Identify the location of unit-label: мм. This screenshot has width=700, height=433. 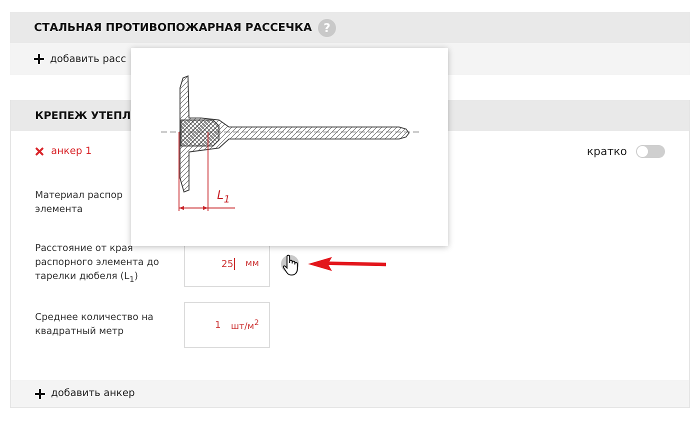
(252, 264).